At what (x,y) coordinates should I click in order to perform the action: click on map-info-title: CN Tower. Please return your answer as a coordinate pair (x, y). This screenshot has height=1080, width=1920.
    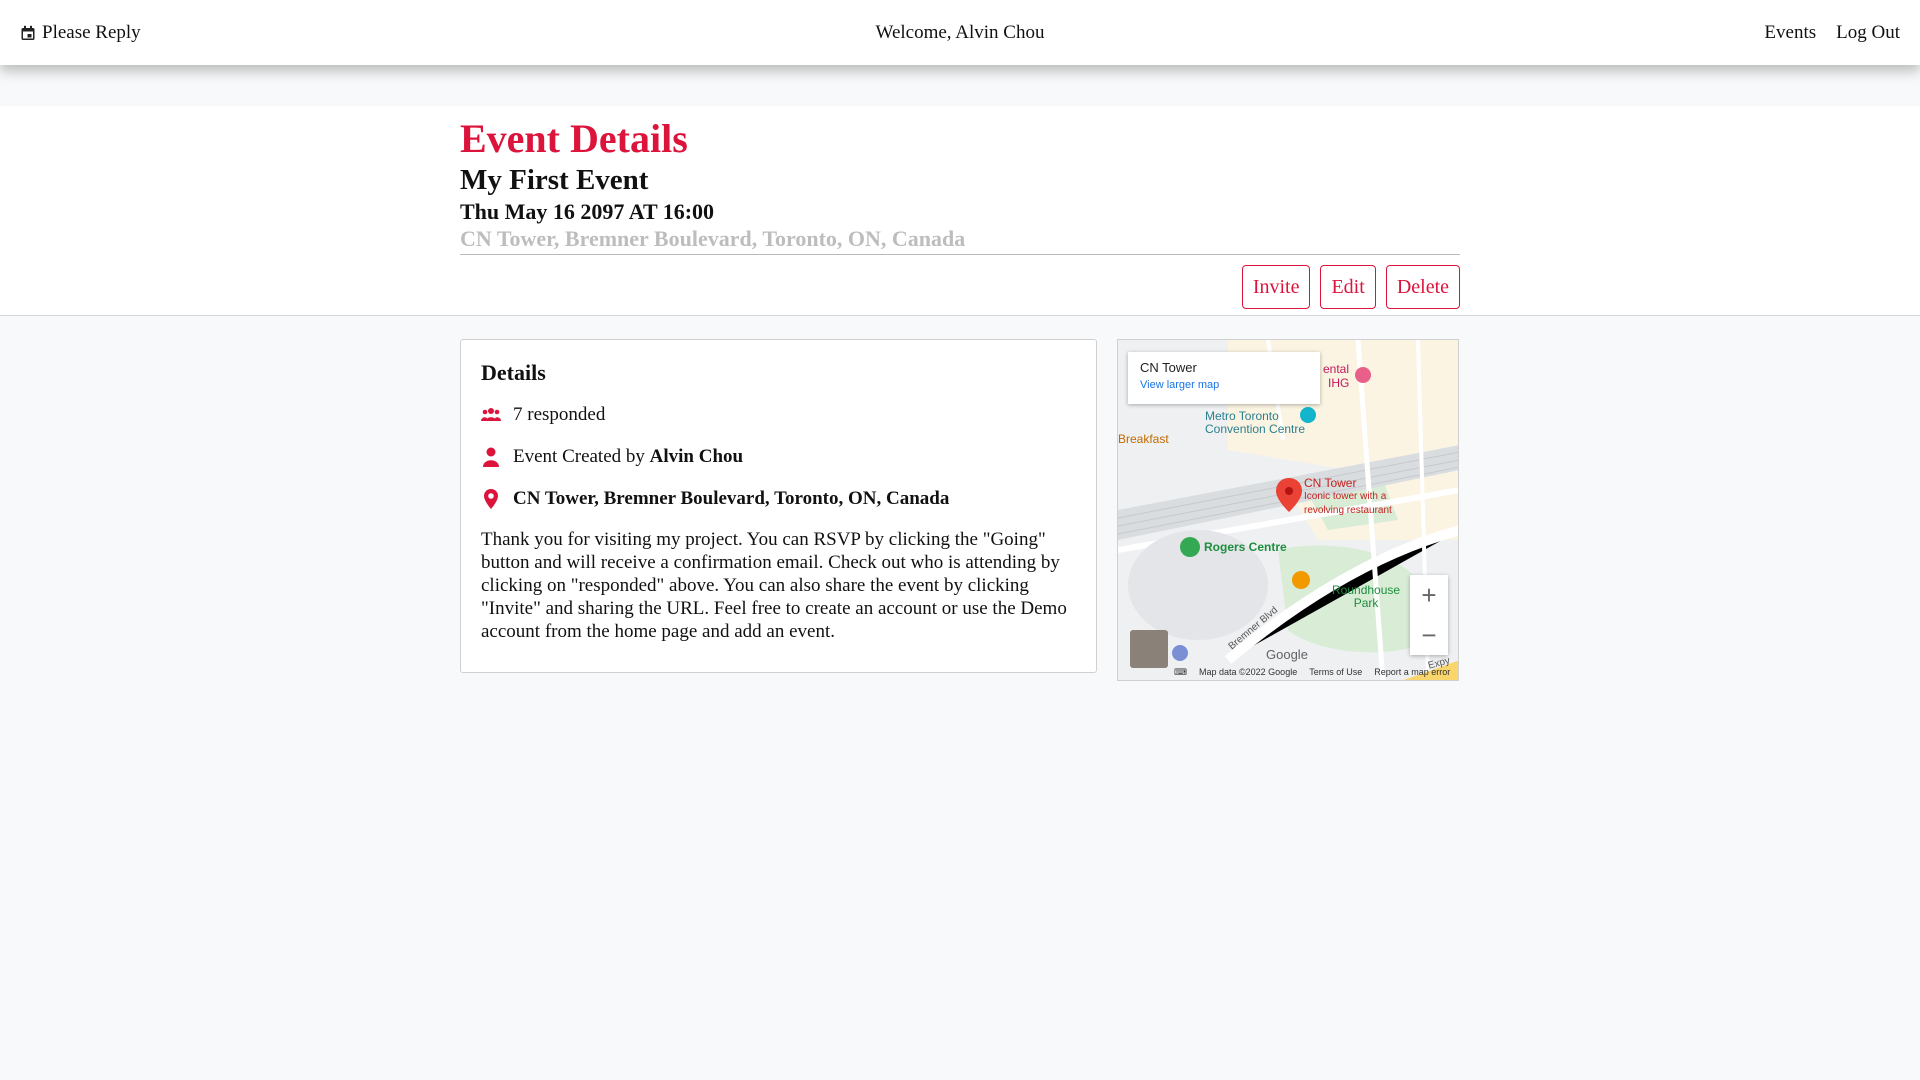
    Looking at the image, I should click on (1168, 367).